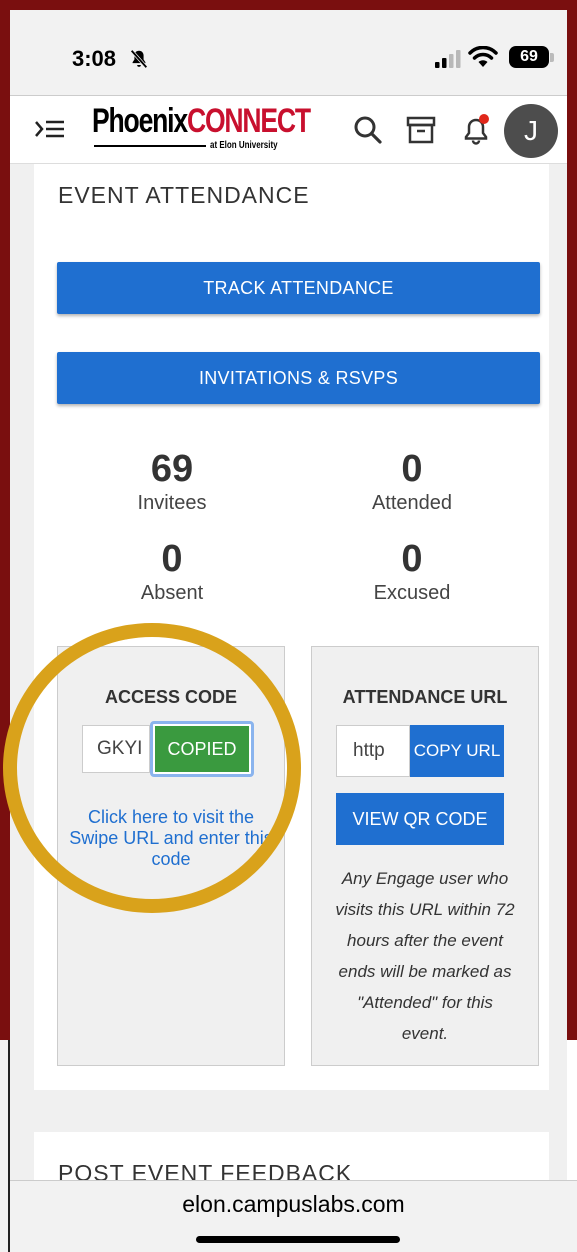 Image resolution: width=577 pixels, height=1252 pixels. Describe the element at coordinates (531, 131) in the screenshot. I see `user-avatar: J` at that location.